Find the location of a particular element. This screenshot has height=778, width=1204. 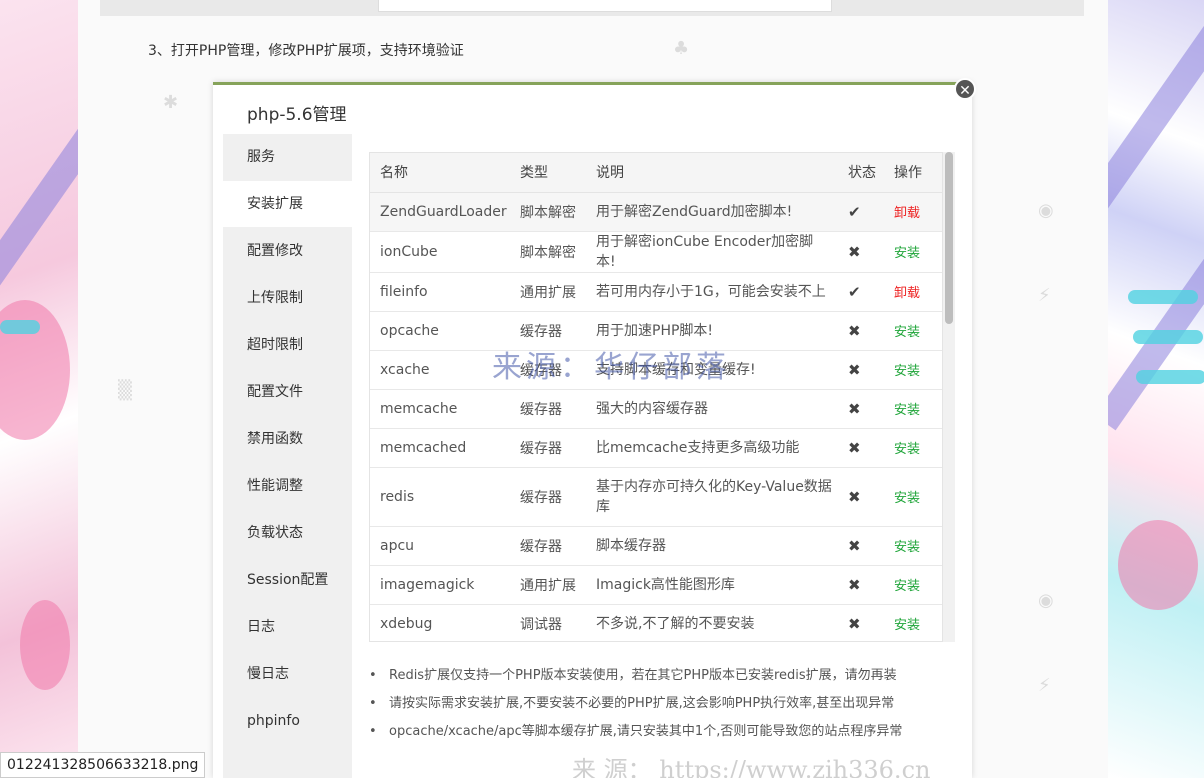

menu-item-service: 服务 is located at coordinates (287, 157).